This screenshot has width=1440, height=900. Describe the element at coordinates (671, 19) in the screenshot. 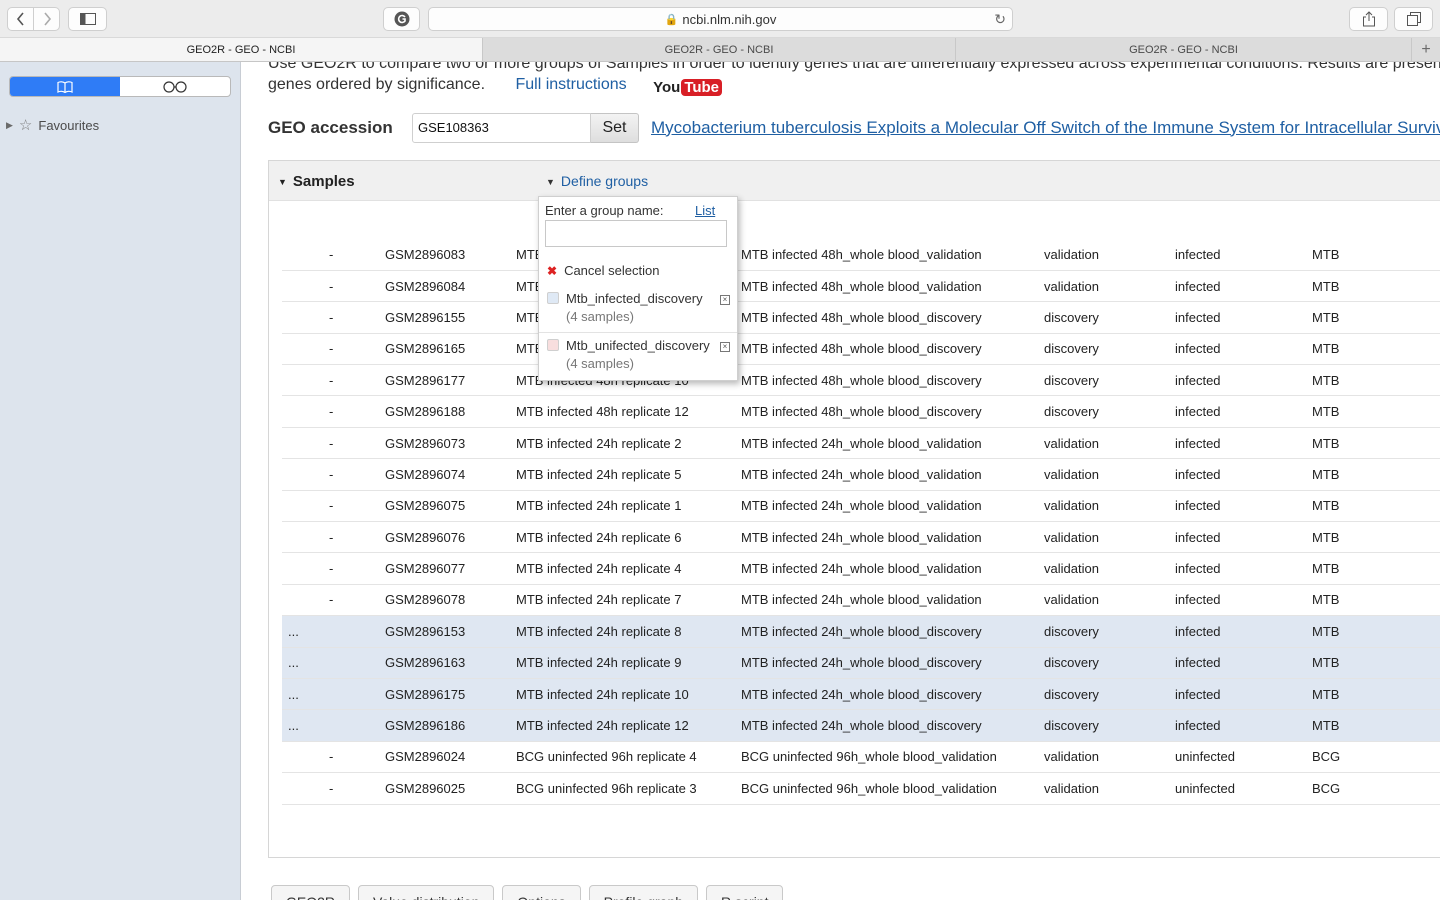

I see `lock-icon: 🔒` at that location.